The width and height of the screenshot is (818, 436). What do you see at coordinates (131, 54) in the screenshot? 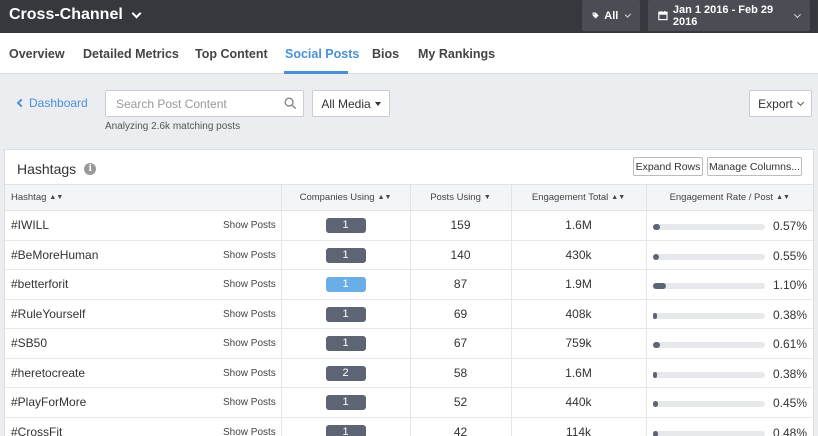
I see `tab-detailed-metrics: Detailed Metrics` at bounding box center [131, 54].